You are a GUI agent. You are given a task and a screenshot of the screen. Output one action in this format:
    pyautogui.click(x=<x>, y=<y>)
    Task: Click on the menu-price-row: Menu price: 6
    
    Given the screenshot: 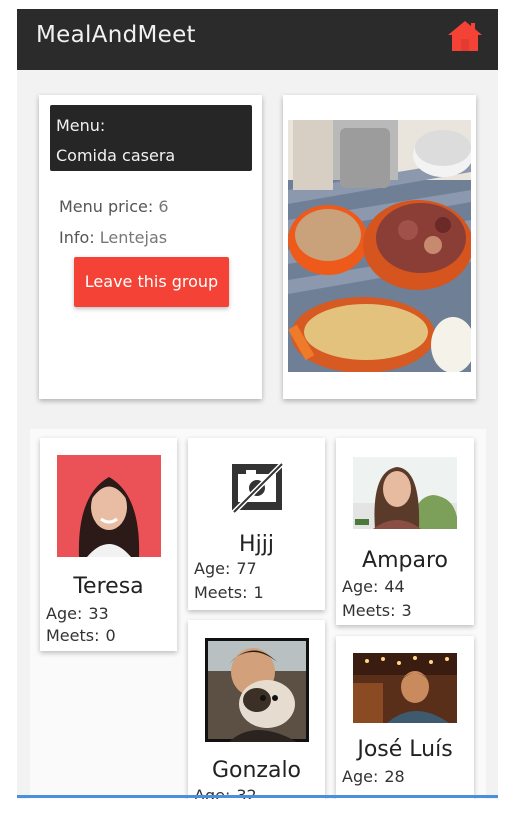 What is the action you would take?
    pyautogui.click(x=114, y=206)
    